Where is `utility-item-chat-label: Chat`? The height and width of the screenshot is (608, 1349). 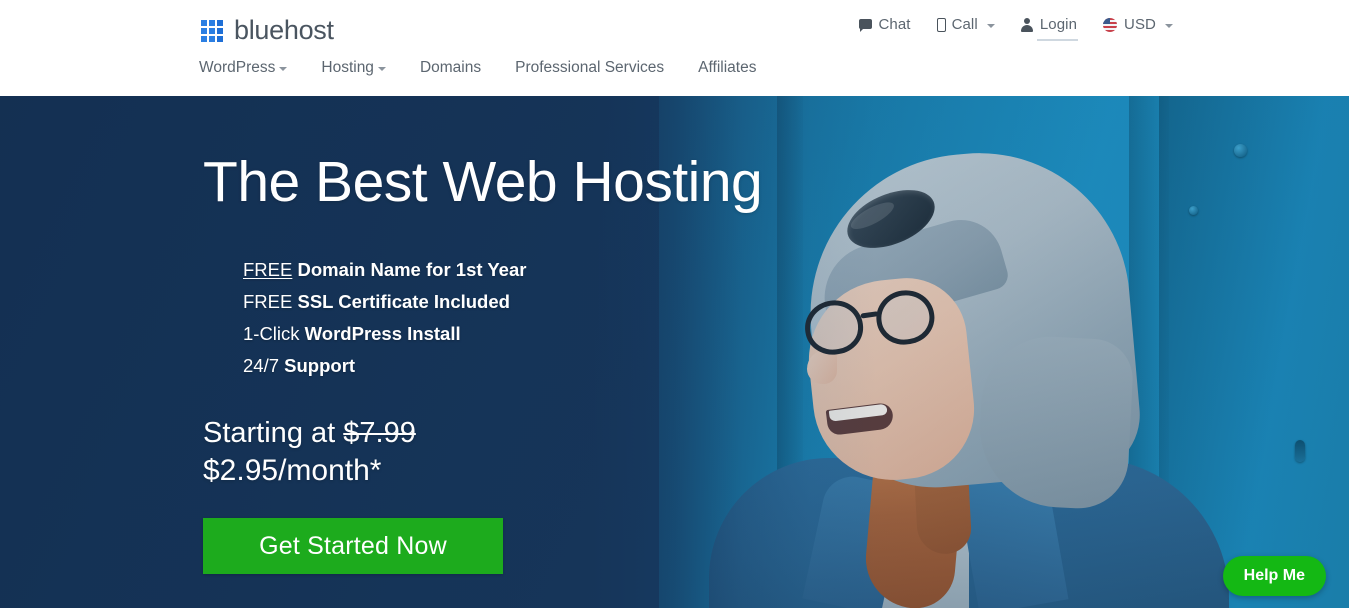 utility-item-chat-label: Chat is located at coordinates (894, 24).